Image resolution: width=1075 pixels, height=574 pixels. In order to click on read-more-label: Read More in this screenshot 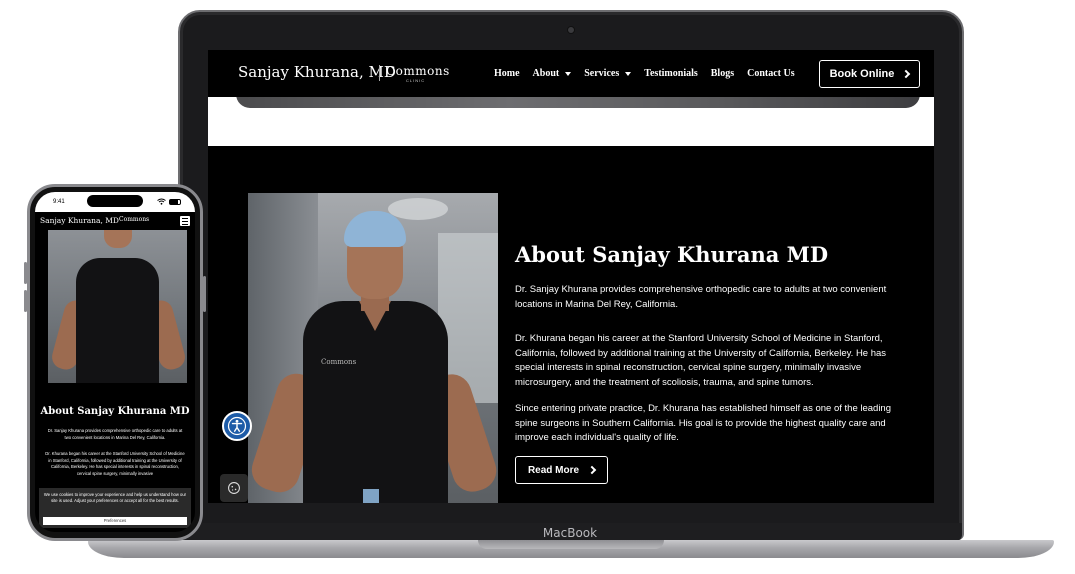, I will do `click(553, 470)`.